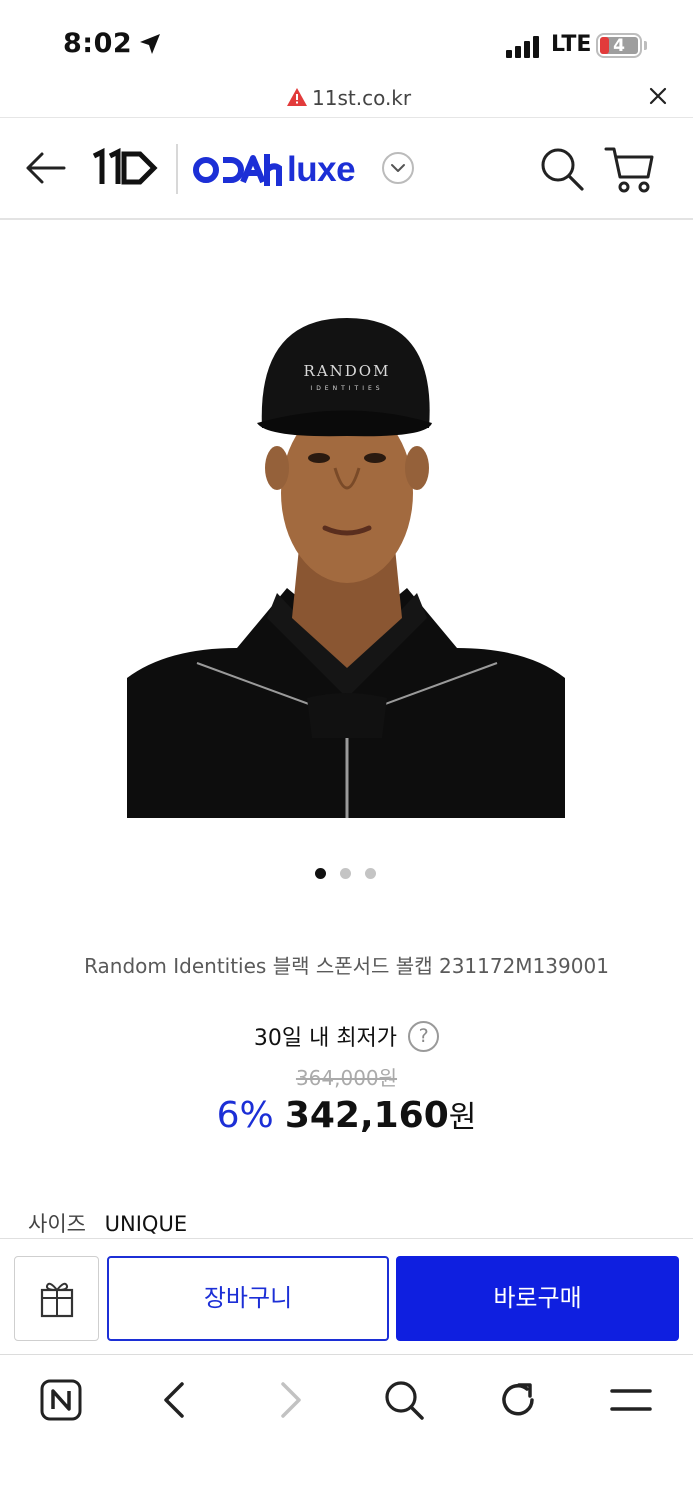 This screenshot has width=693, height=1500. Describe the element at coordinates (462, 1117) in the screenshot. I see `currency-unit: 원` at that location.